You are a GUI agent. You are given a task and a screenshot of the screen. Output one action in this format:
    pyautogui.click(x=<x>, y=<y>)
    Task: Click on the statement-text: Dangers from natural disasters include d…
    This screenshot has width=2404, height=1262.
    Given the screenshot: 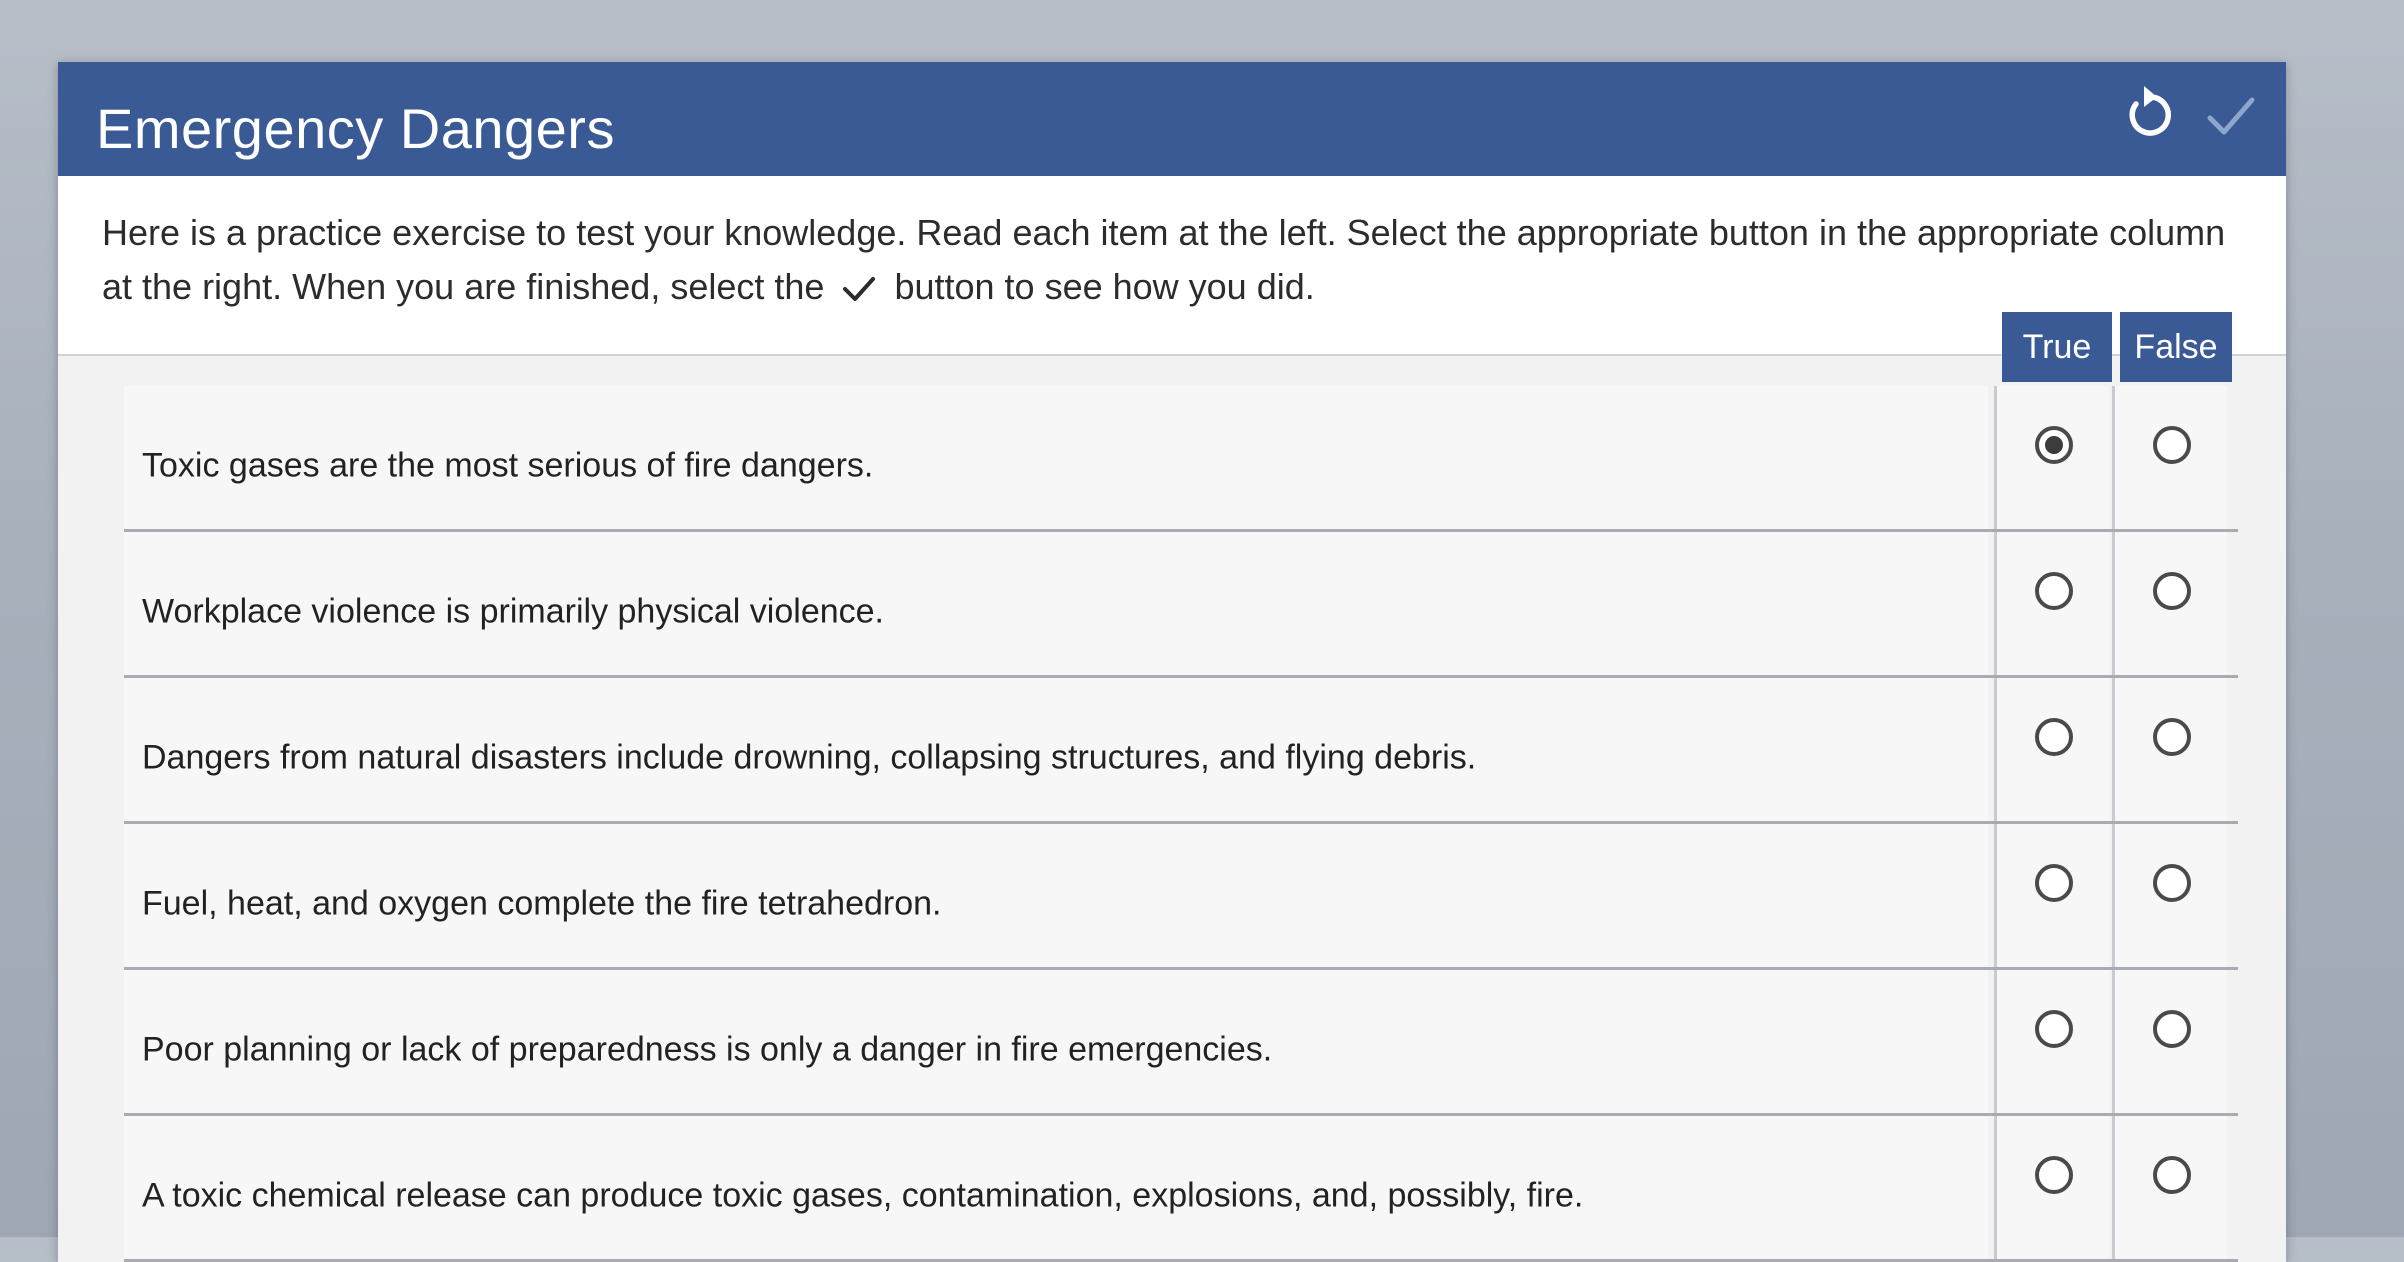 What is the action you would take?
    pyautogui.click(x=809, y=756)
    